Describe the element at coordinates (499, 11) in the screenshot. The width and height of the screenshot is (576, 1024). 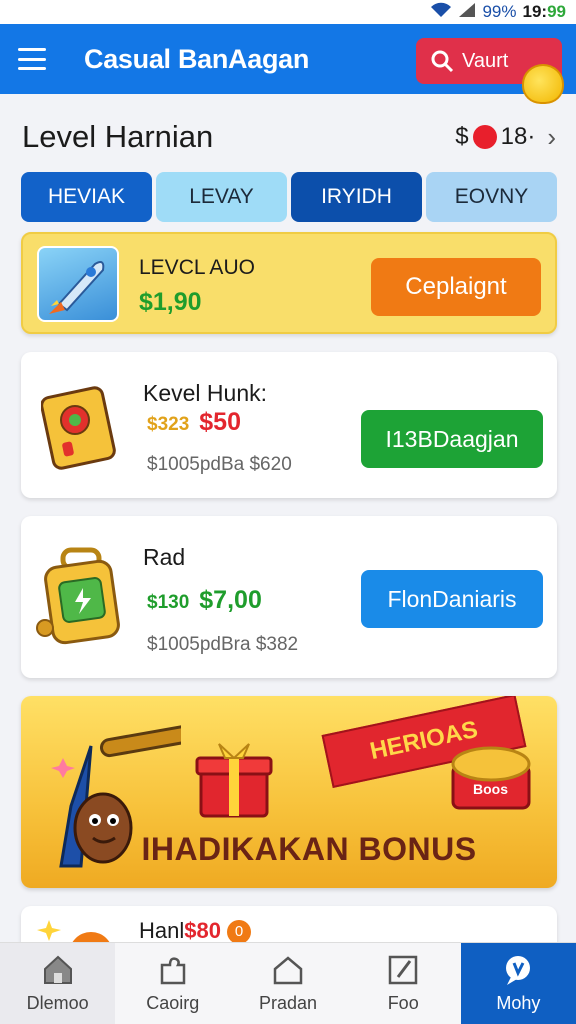
I see `battery-percent: 99%` at that location.